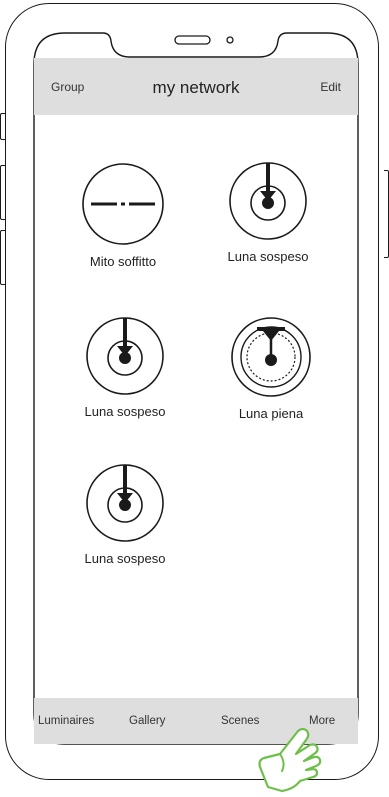  Describe the element at coordinates (271, 413) in the screenshot. I see `luminaire-label: Luna piena` at that location.